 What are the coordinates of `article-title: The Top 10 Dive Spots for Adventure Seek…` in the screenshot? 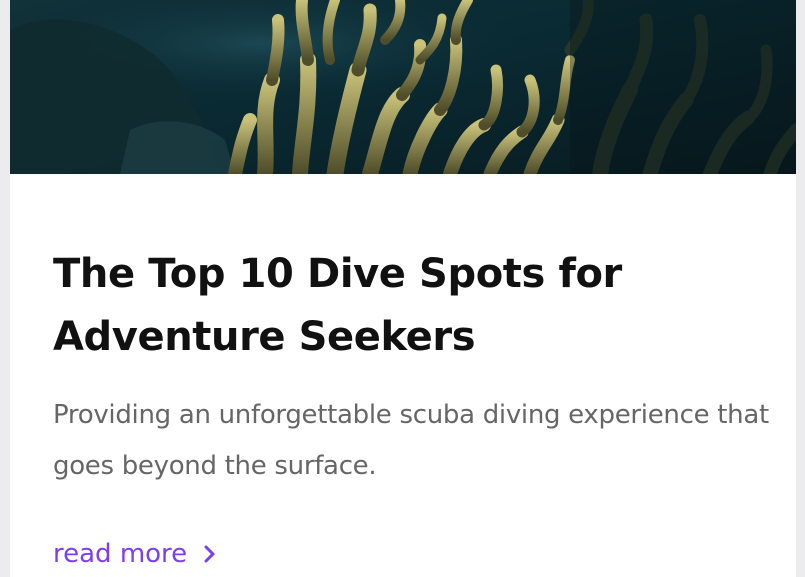 It's located at (337, 305).